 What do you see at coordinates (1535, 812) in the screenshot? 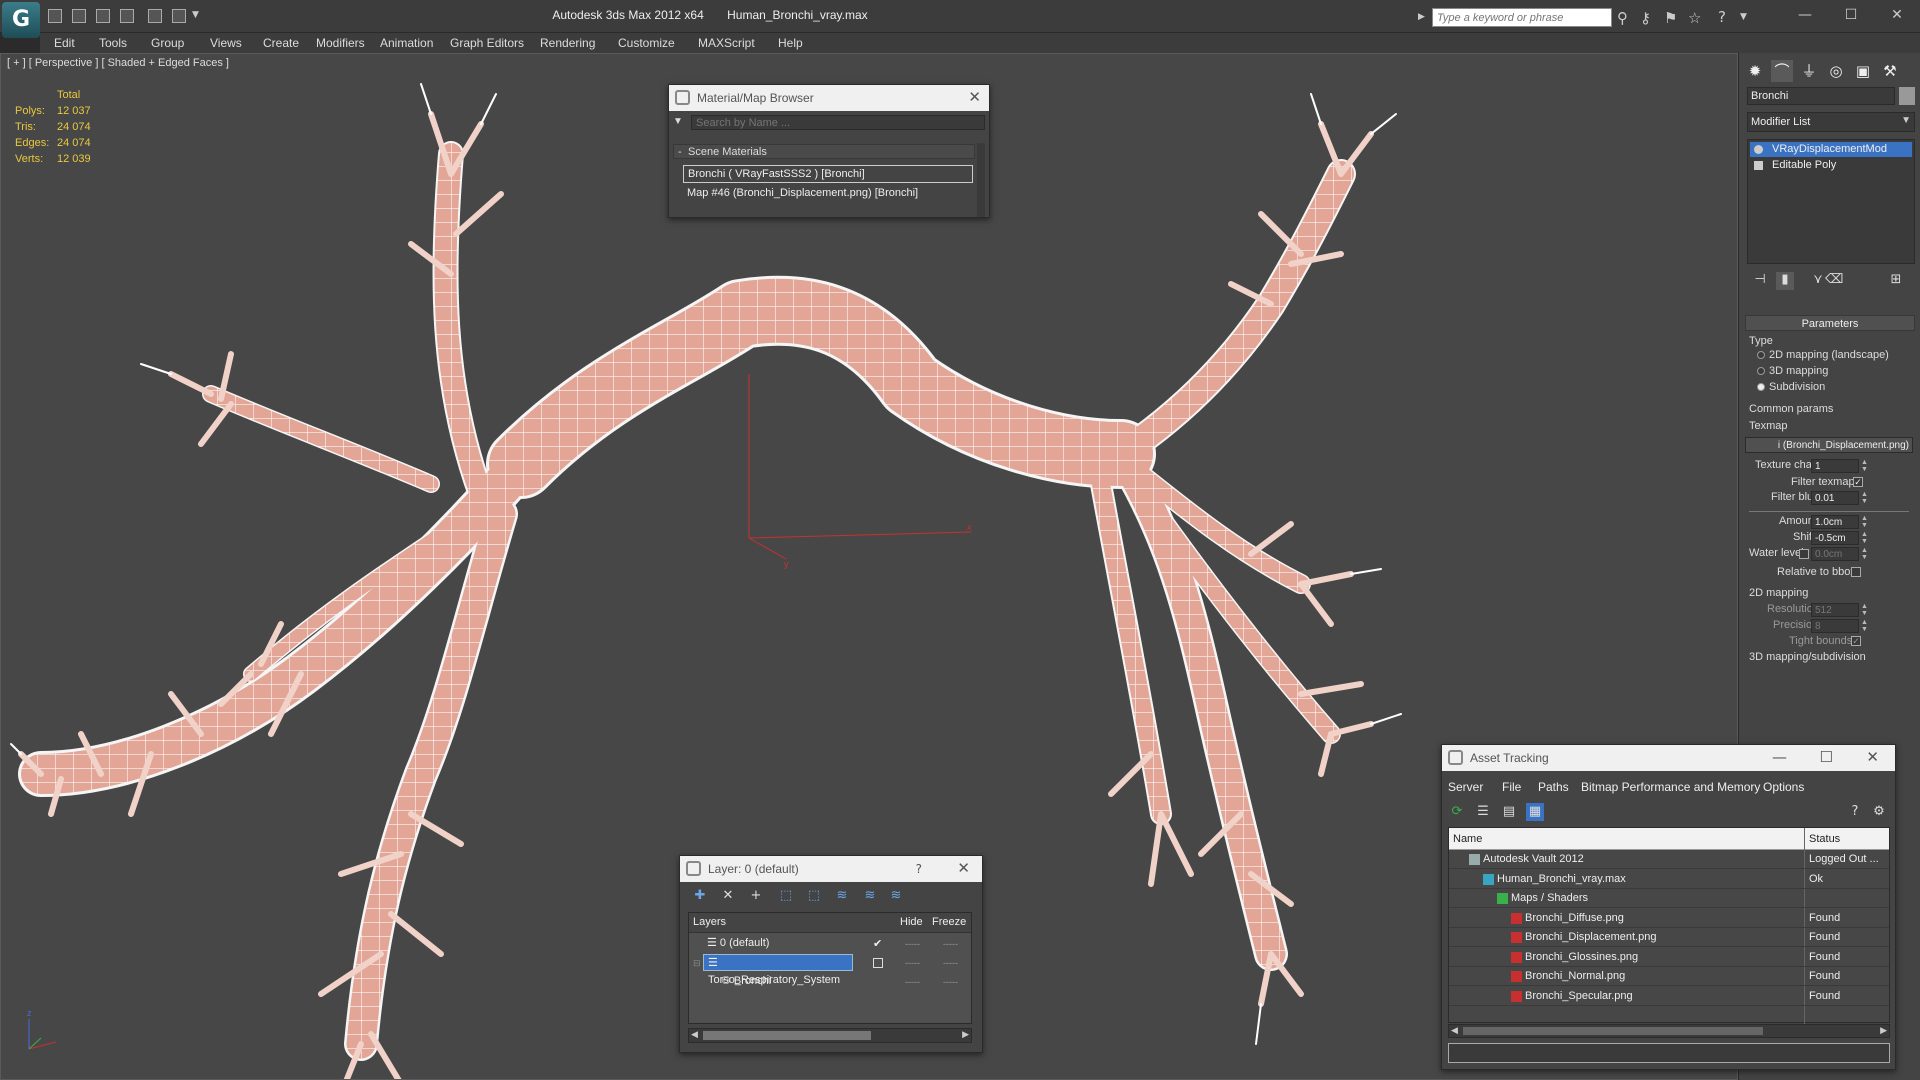
I see `table-view-icon: ▦` at bounding box center [1535, 812].